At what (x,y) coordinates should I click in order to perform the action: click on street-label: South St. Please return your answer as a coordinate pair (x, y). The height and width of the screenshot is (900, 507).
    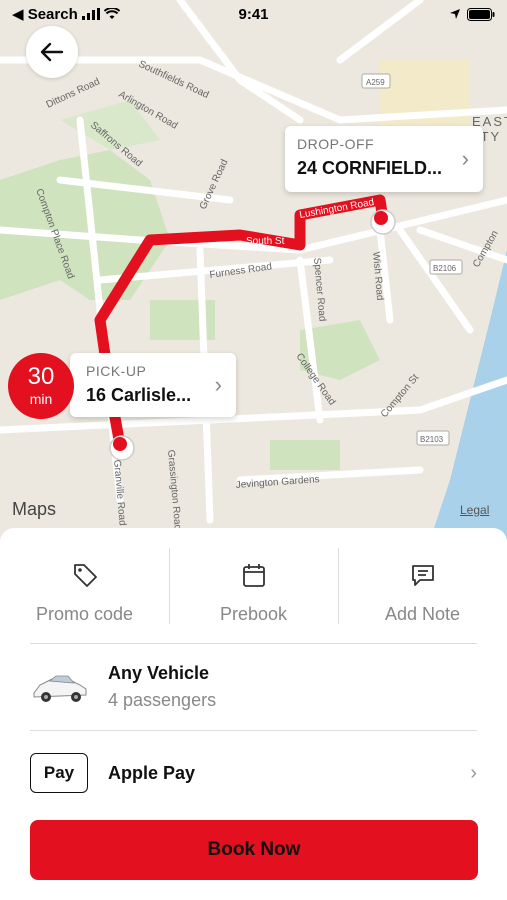
    Looking at the image, I should click on (265, 241).